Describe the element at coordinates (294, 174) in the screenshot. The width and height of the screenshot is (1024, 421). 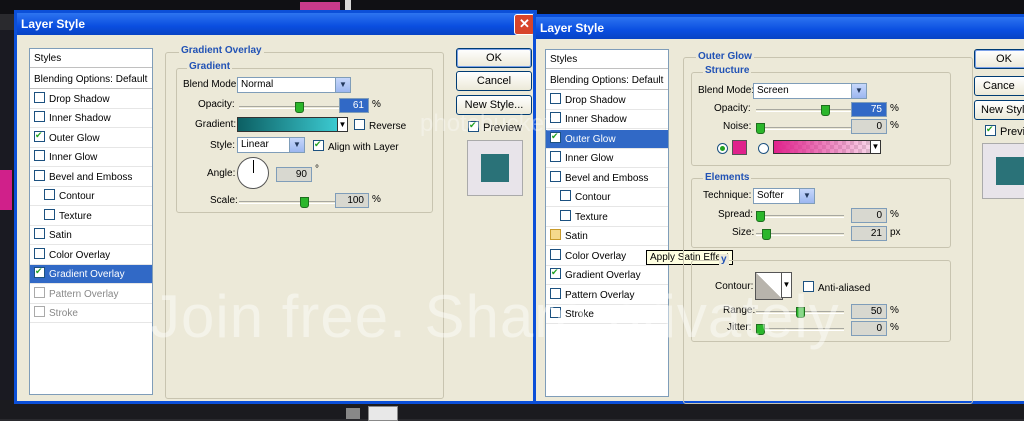
I see `angle-field: 90` at that location.